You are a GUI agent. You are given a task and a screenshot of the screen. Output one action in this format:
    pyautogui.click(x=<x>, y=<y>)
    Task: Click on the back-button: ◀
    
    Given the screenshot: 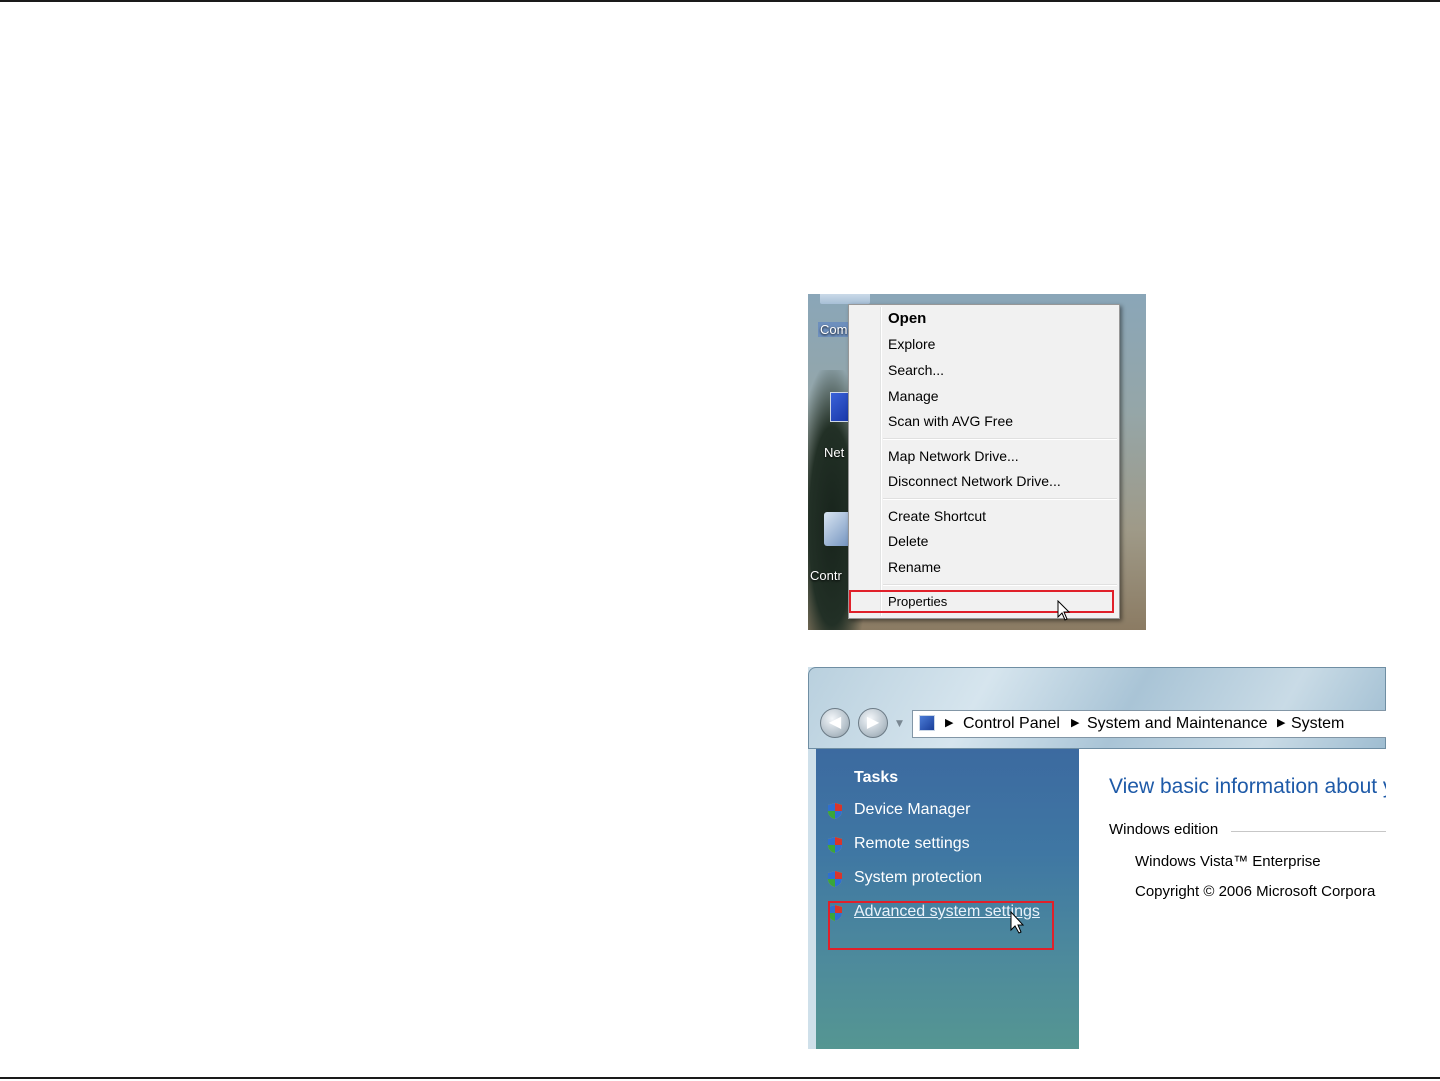 What is the action you would take?
    pyautogui.click(x=835, y=723)
    